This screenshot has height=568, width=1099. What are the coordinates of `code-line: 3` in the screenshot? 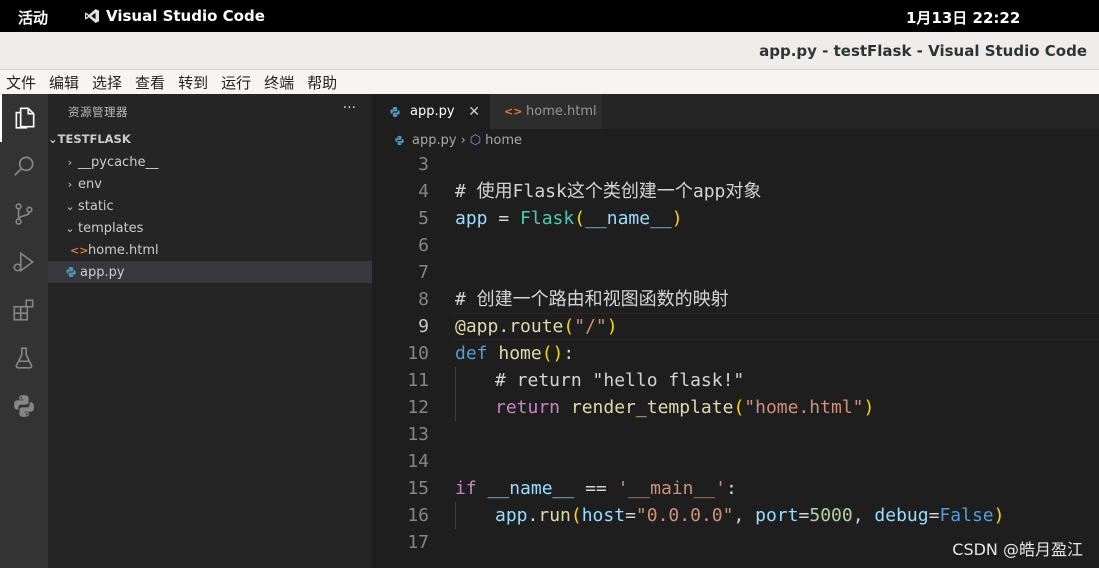 It's located at (735, 164).